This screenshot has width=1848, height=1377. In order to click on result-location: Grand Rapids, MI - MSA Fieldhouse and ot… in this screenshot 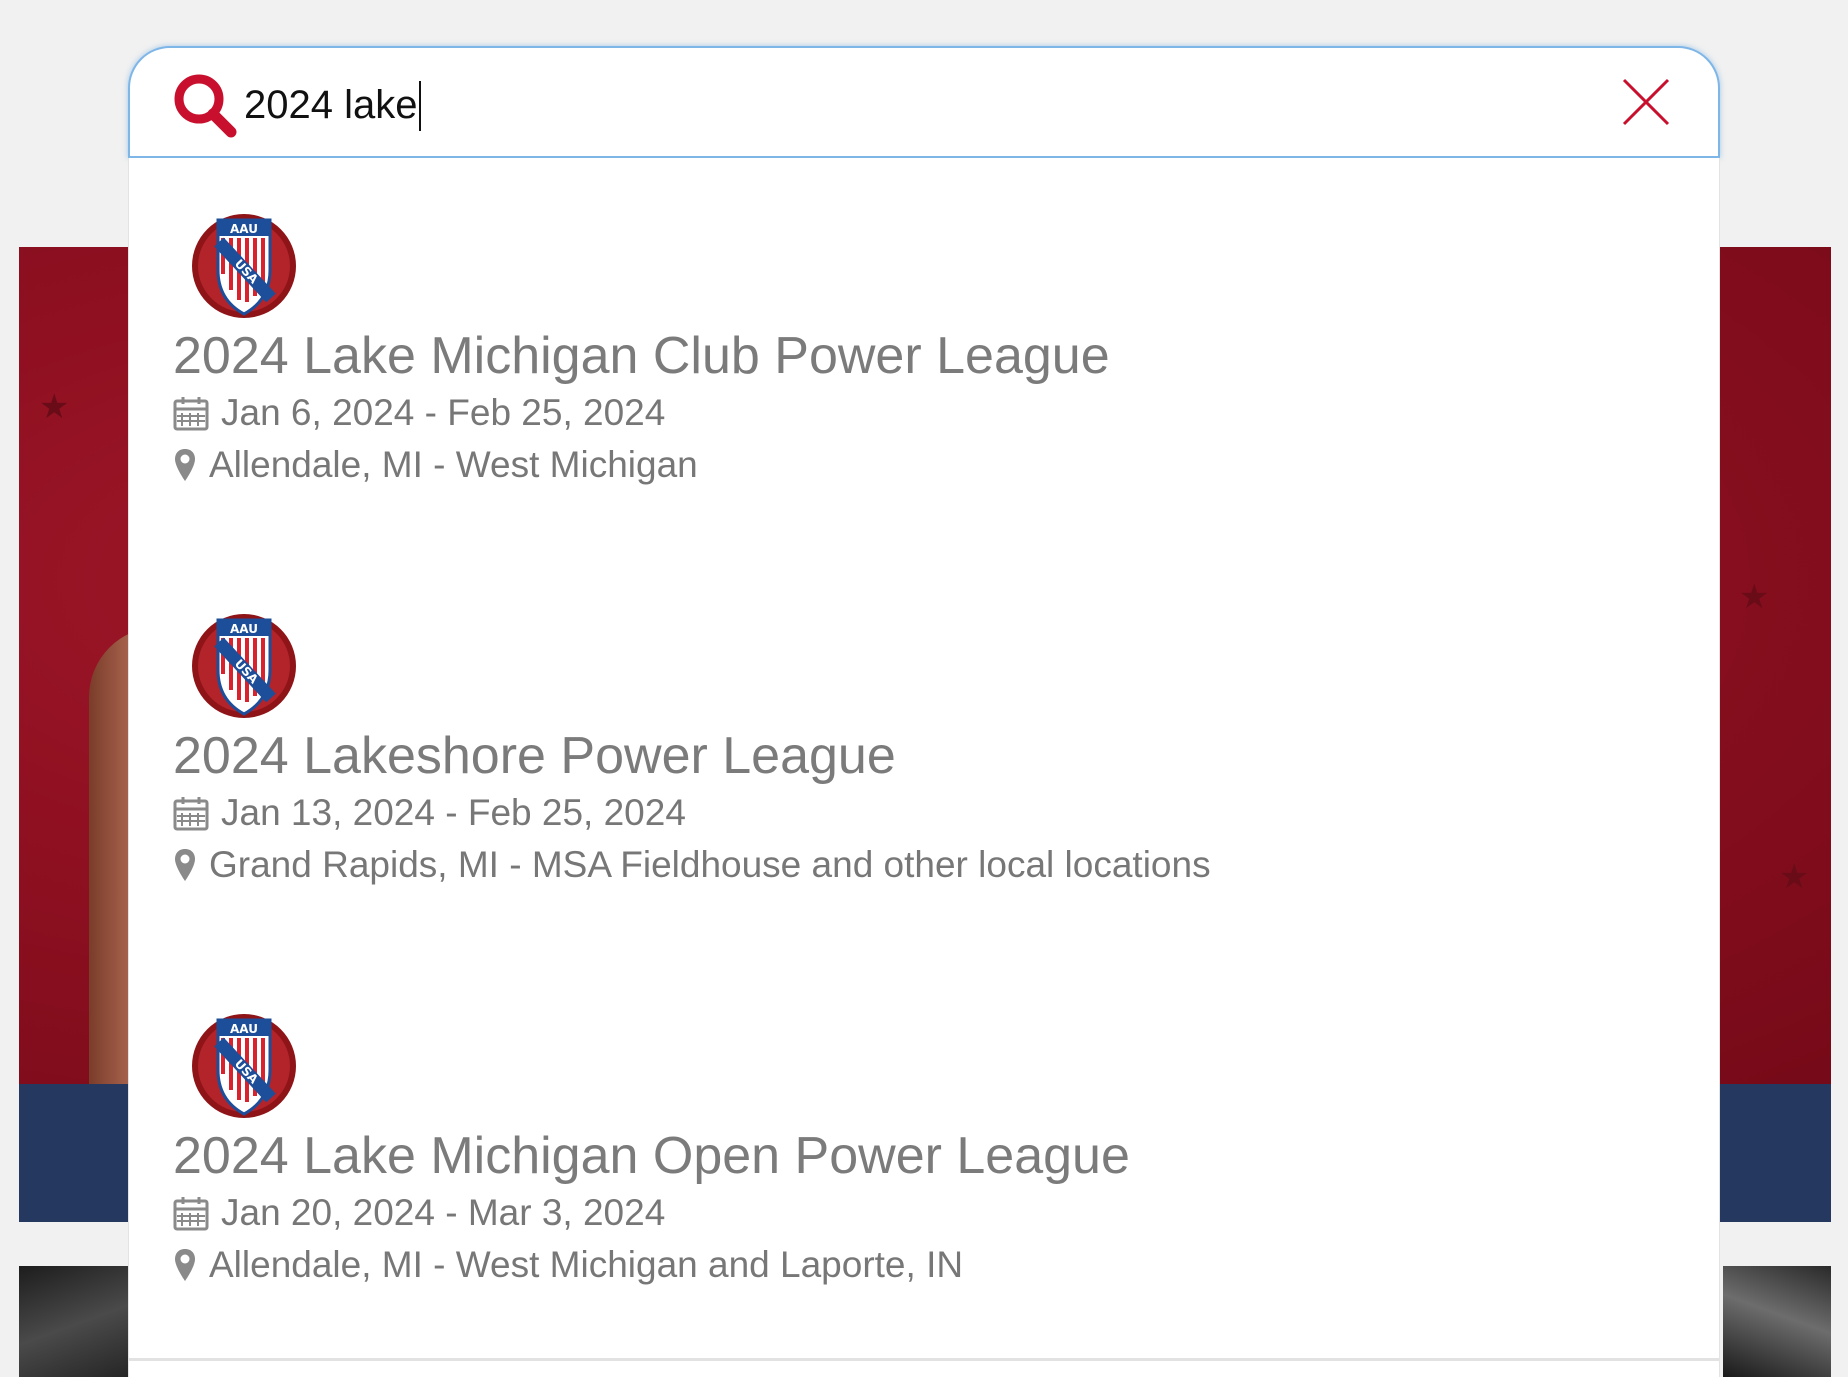, I will do `click(692, 865)`.